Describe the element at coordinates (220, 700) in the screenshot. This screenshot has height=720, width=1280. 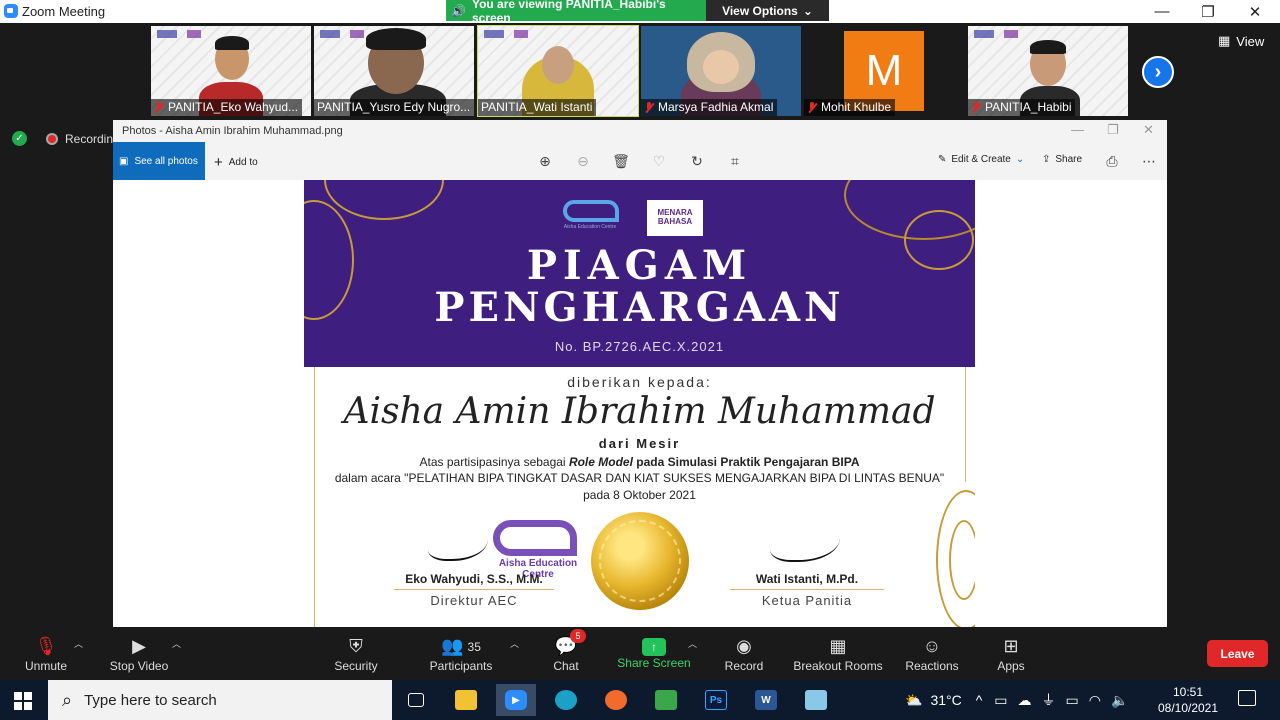
I see `taskbar-search-box: ⌕ Type here to search` at that location.